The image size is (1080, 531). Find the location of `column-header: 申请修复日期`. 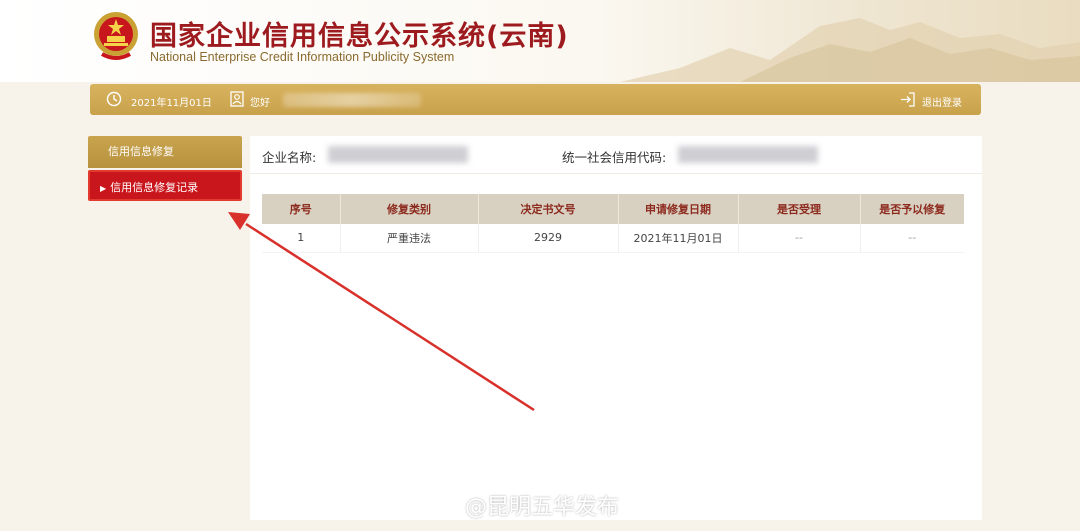

column-header: 申请修复日期 is located at coordinates (678, 209).